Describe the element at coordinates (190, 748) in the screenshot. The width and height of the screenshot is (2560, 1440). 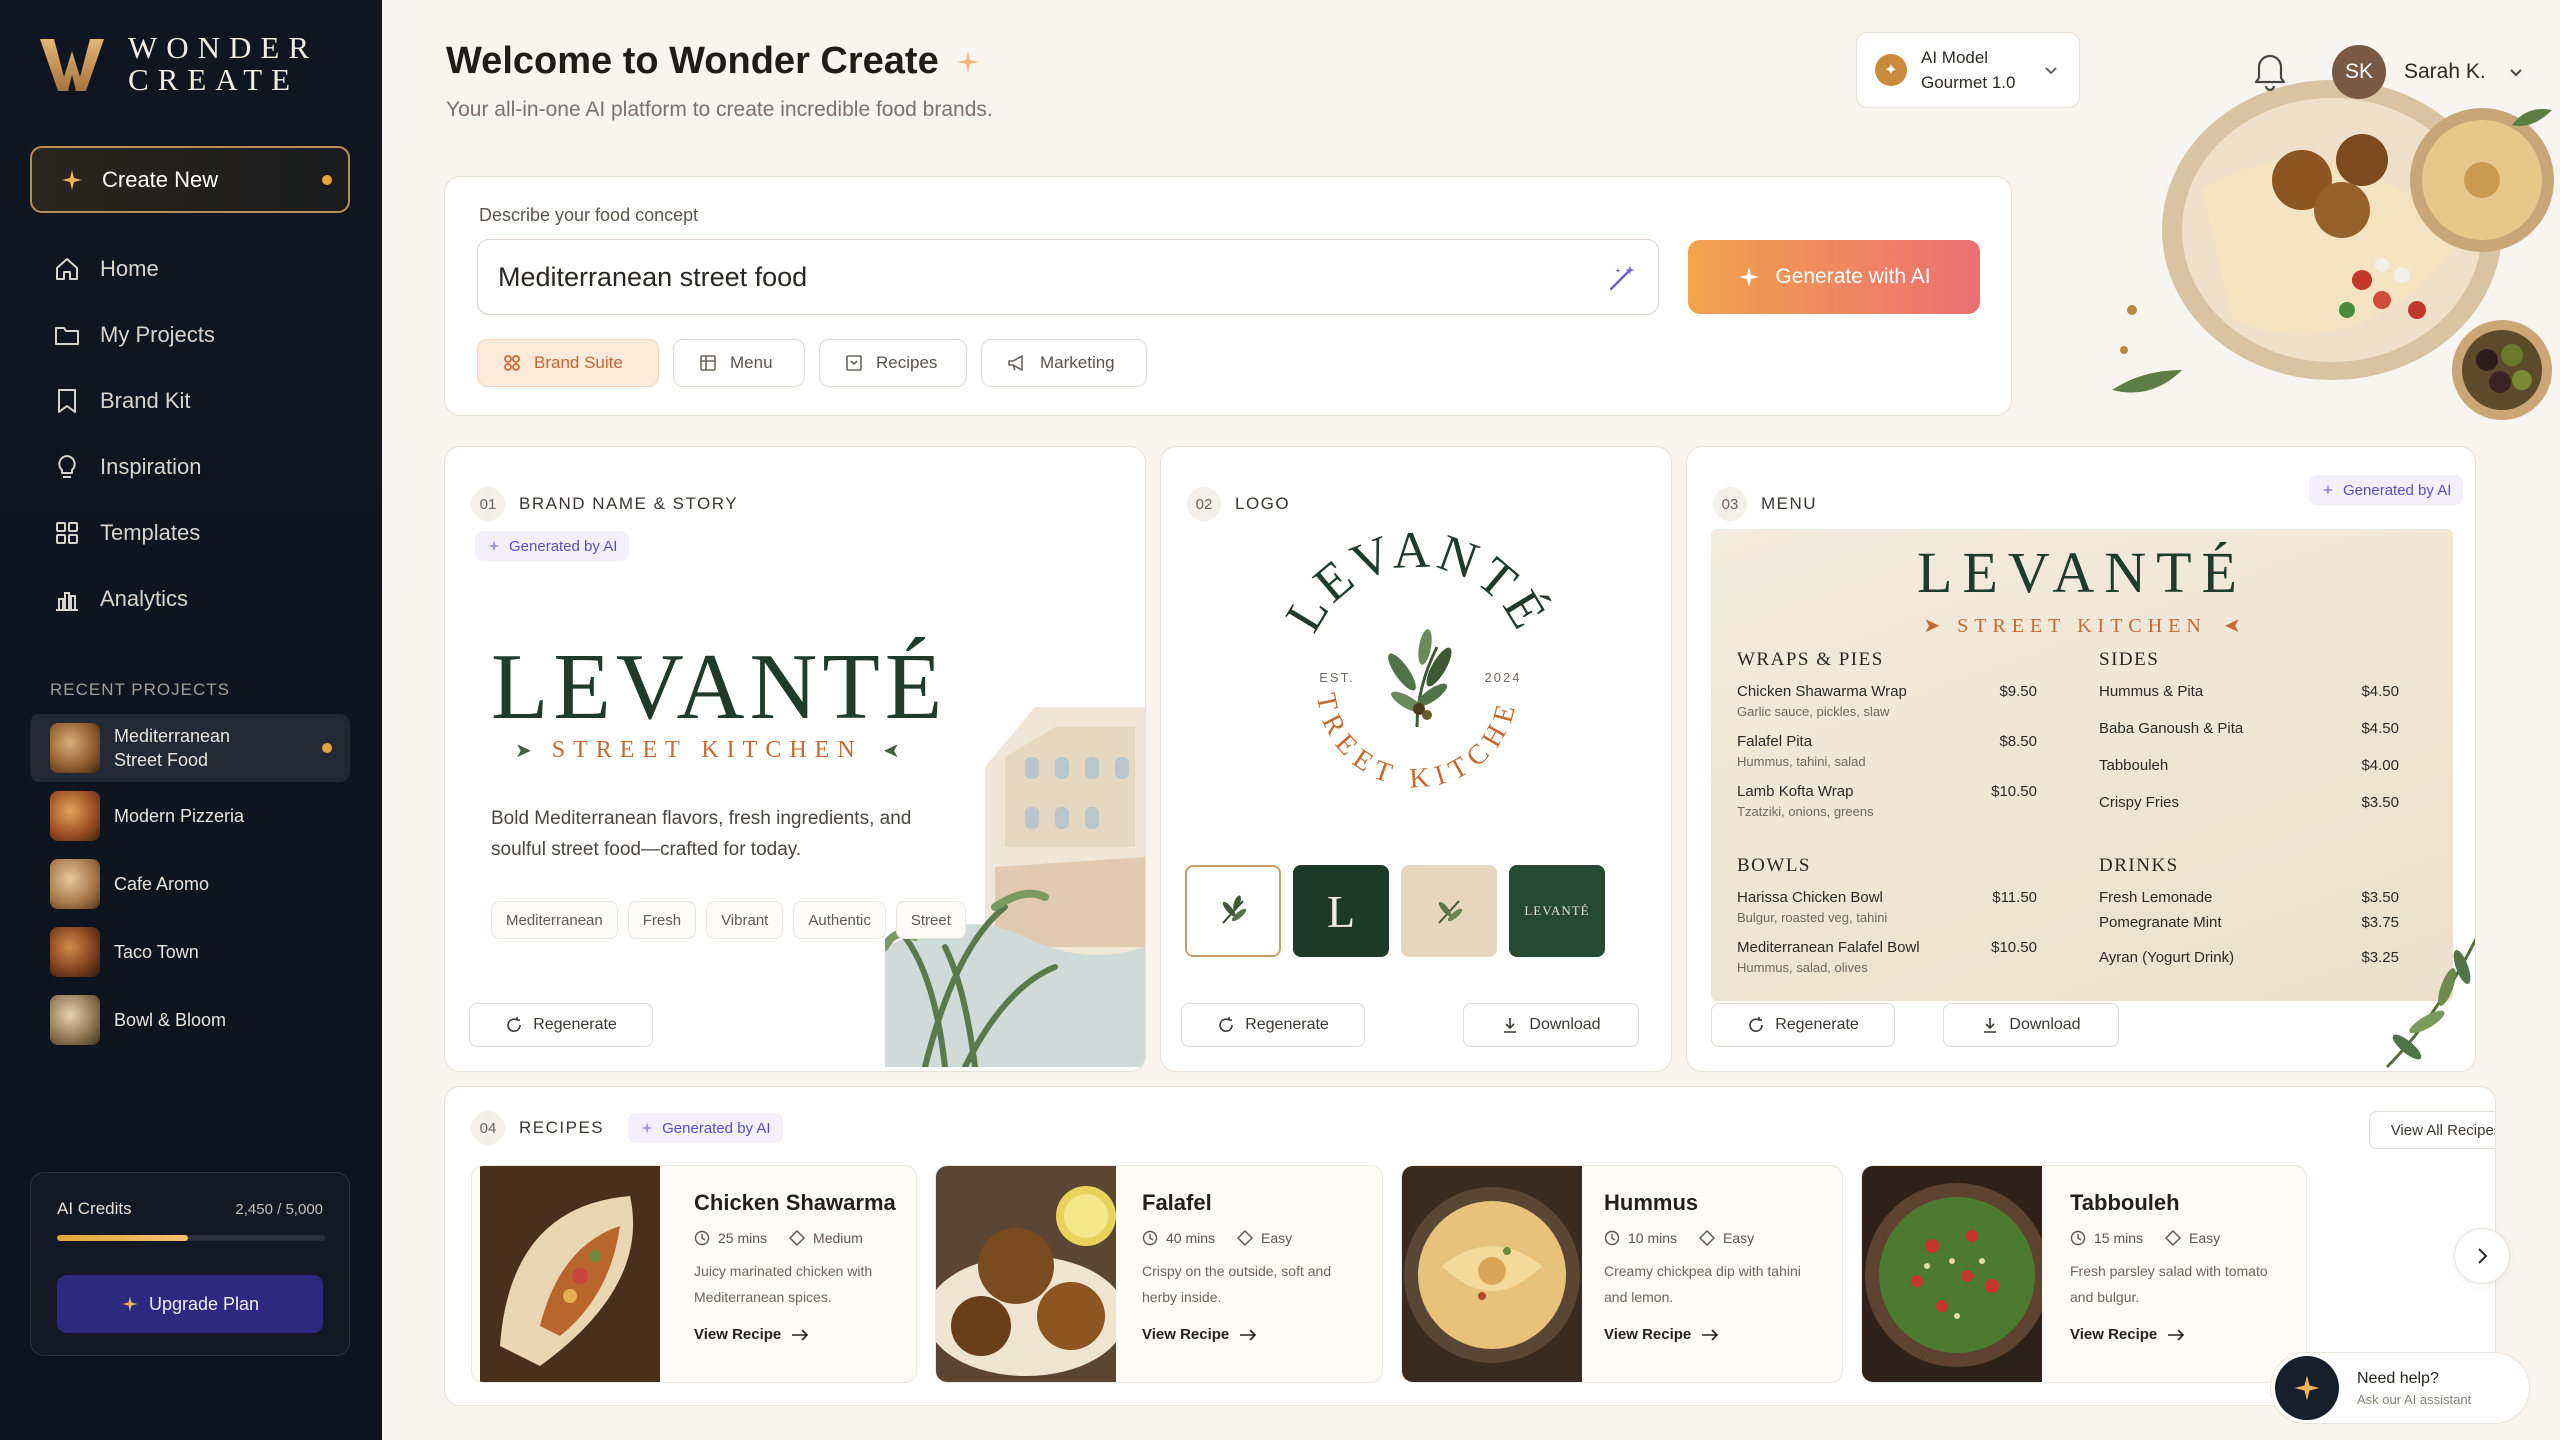
I see `recent-project-item: Mediterranean Street Food` at that location.